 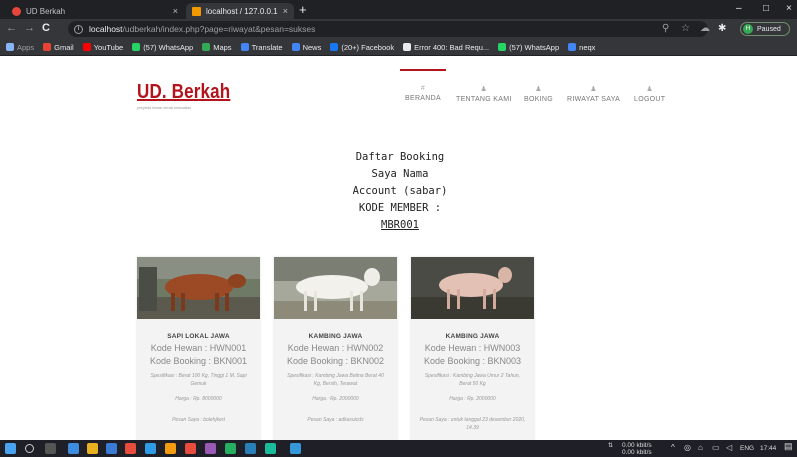 What do you see at coordinates (295, 448) in the screenshot?
I see `chrome-icon` at bounding box center [295, 448].